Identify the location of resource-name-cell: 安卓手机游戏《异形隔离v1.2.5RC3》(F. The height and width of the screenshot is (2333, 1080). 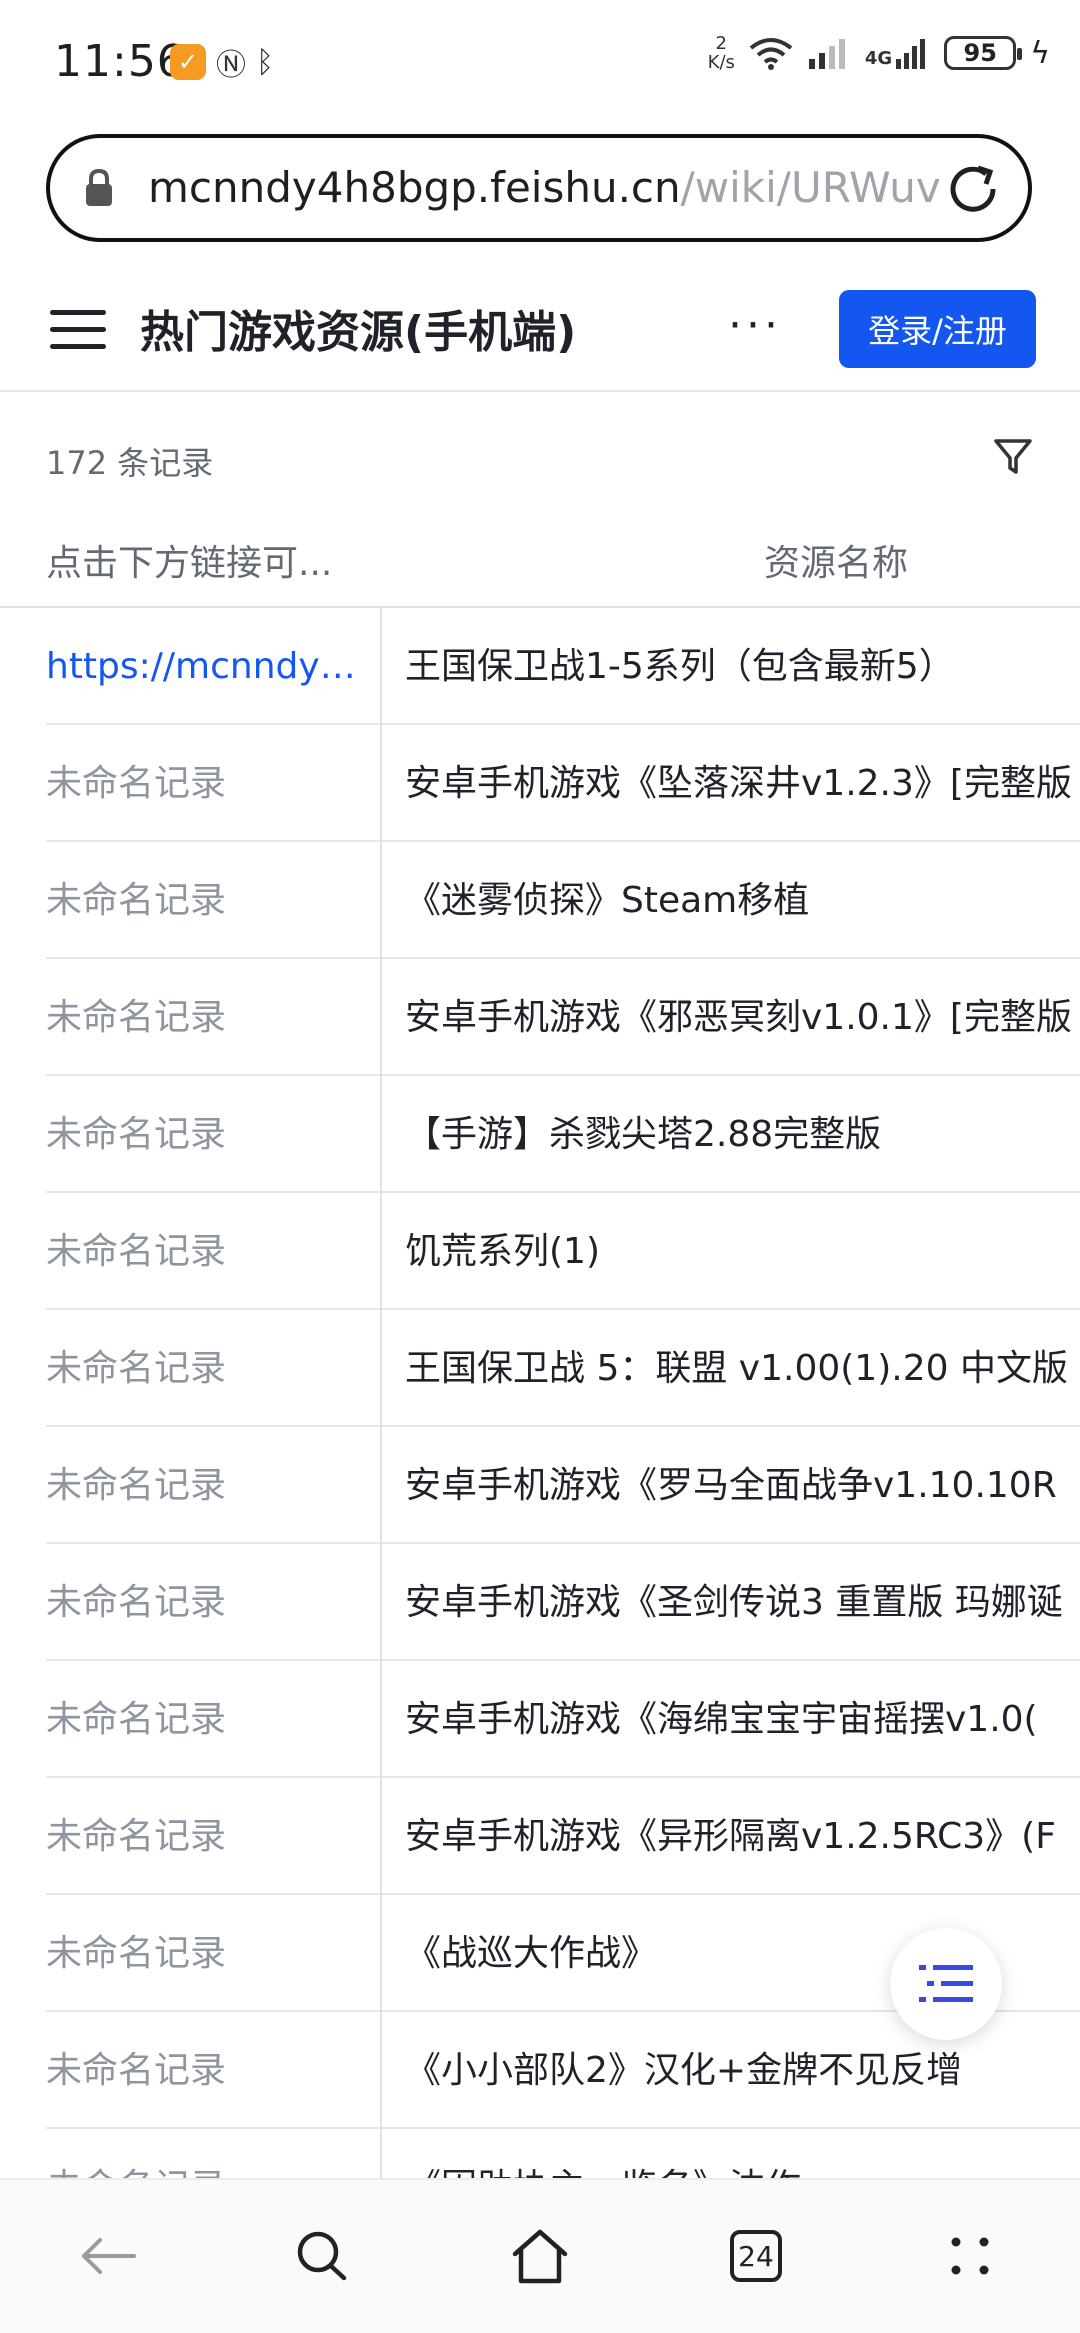
(730, 1836).